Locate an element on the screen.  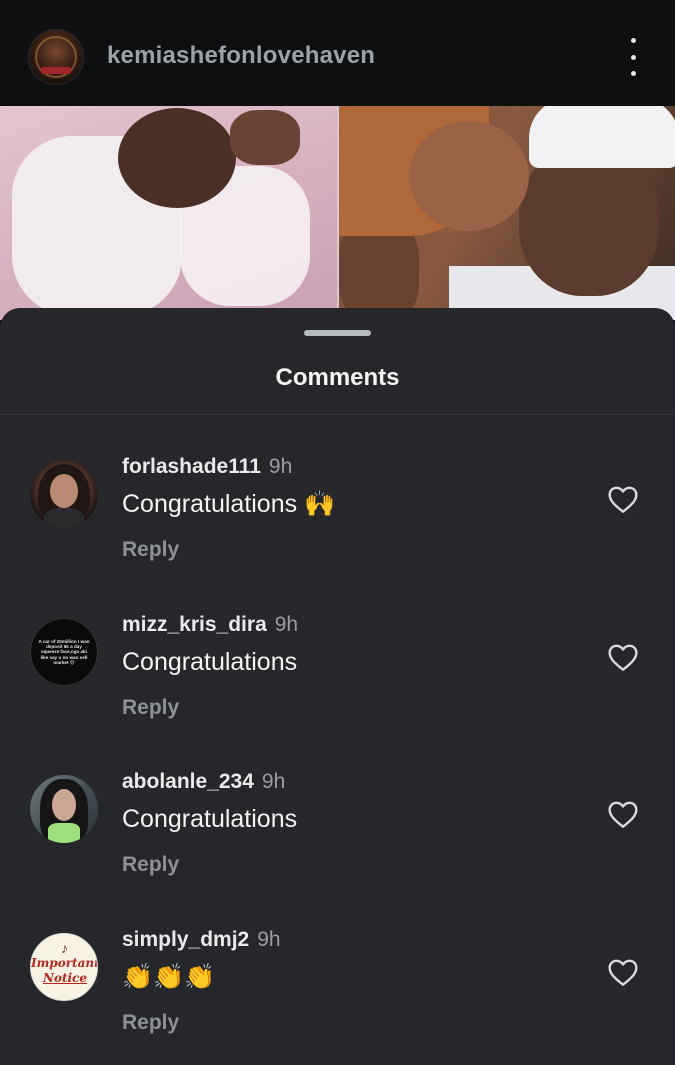
post-author-username: kemiashefonlovehaven is located at coordinates (241, 56).